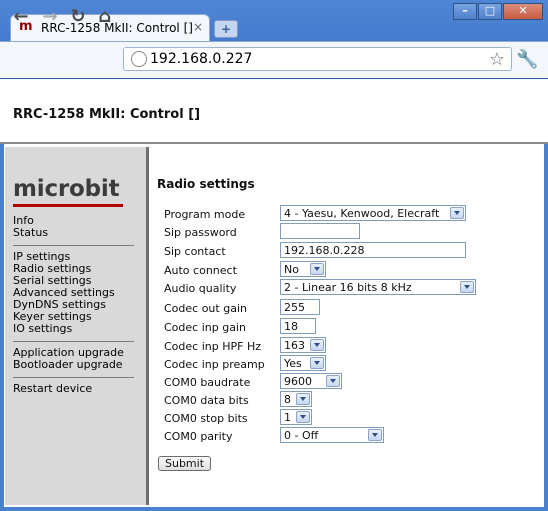  I want to click on back-arrow-icon: ←, so click(21, 17).